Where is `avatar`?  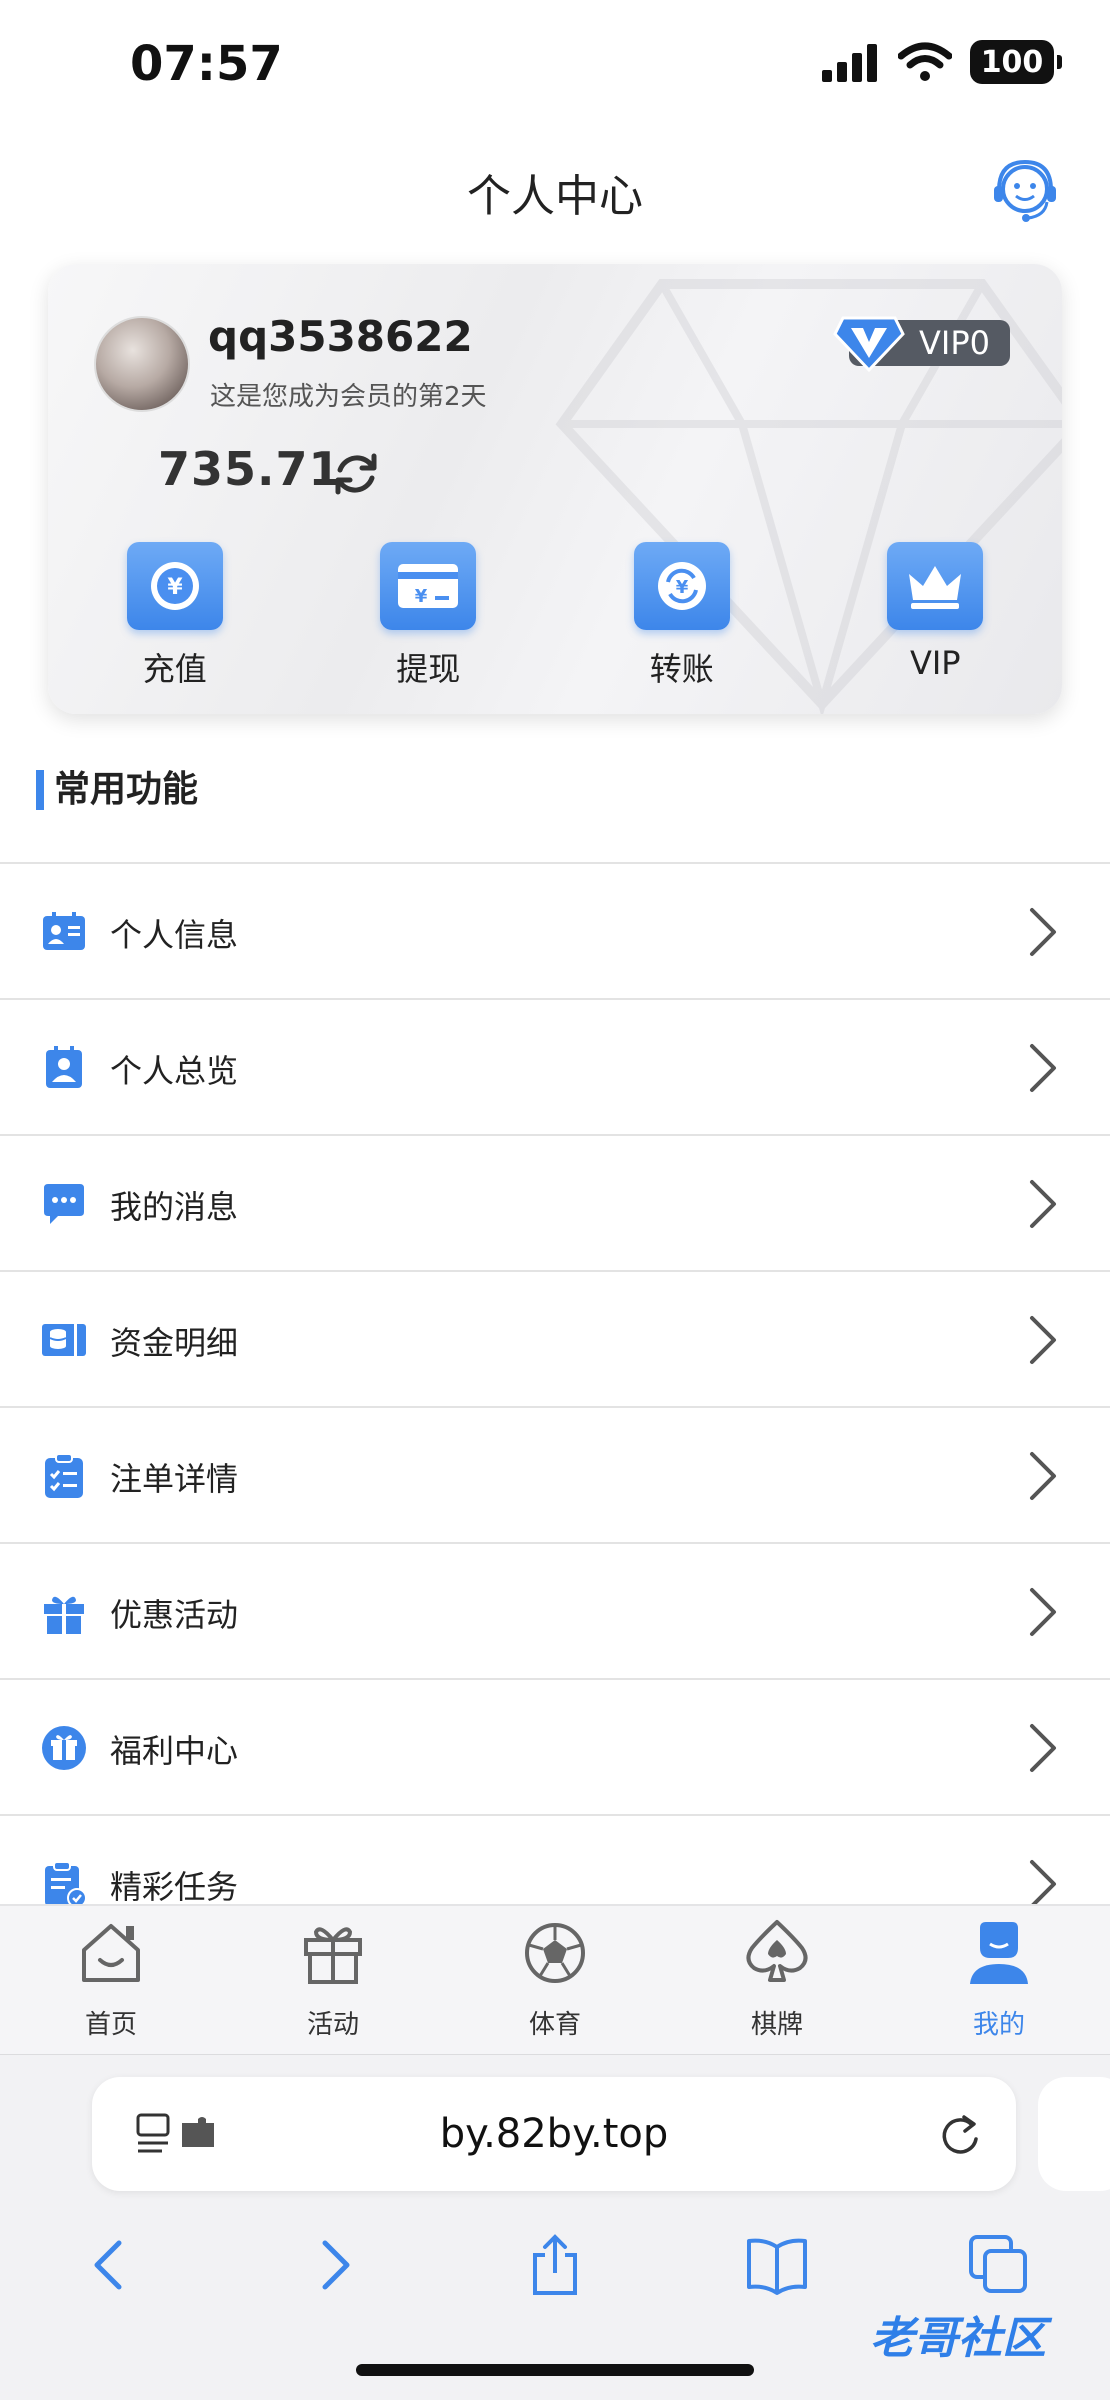 avatar is located at coordinates (142, 364).